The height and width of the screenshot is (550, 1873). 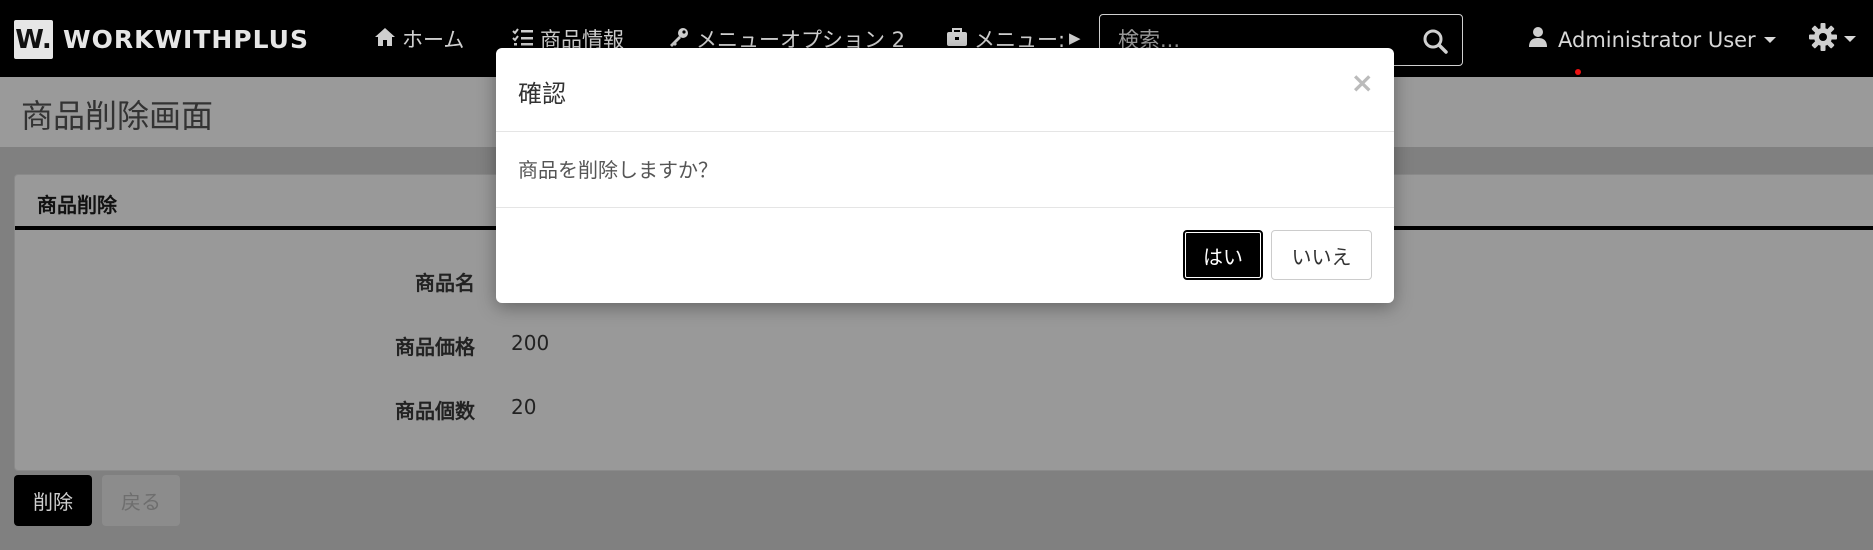 I want to click on dialog-footer: はい いいえ, so click(x=945, y=255).